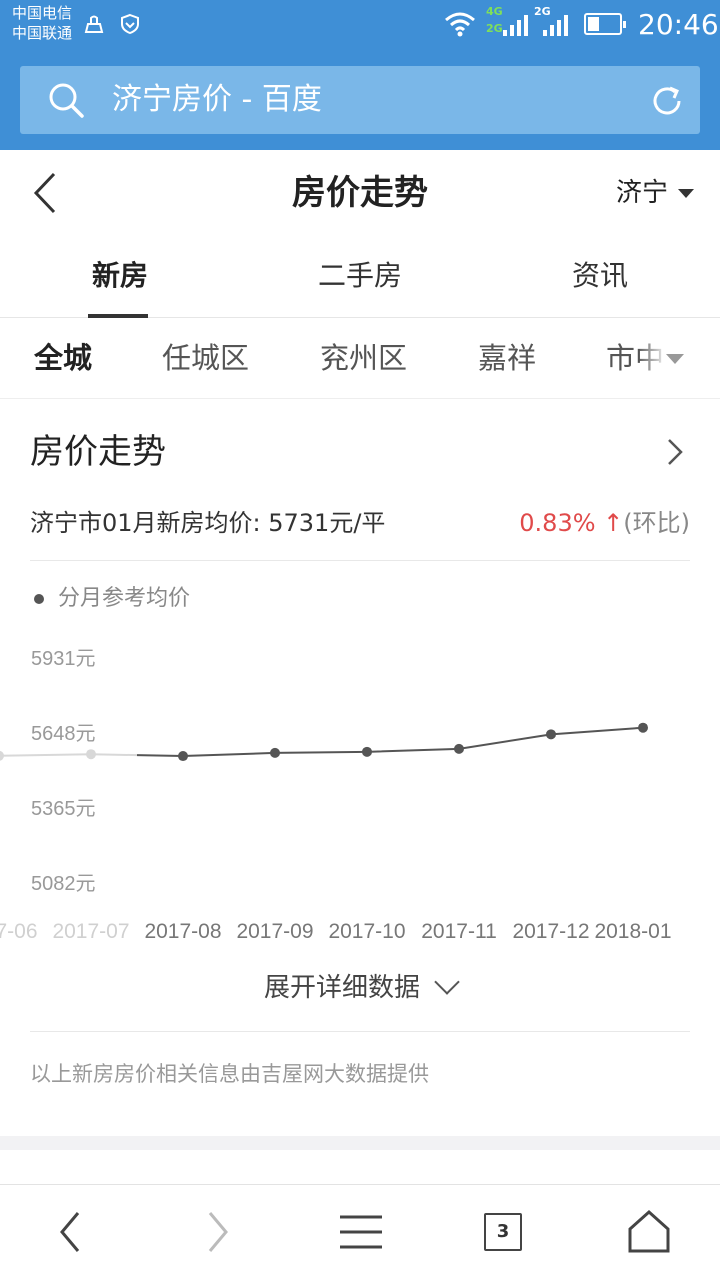  I want to click on main-tabs: 新房 二手房 资讯, so click(360, 277).